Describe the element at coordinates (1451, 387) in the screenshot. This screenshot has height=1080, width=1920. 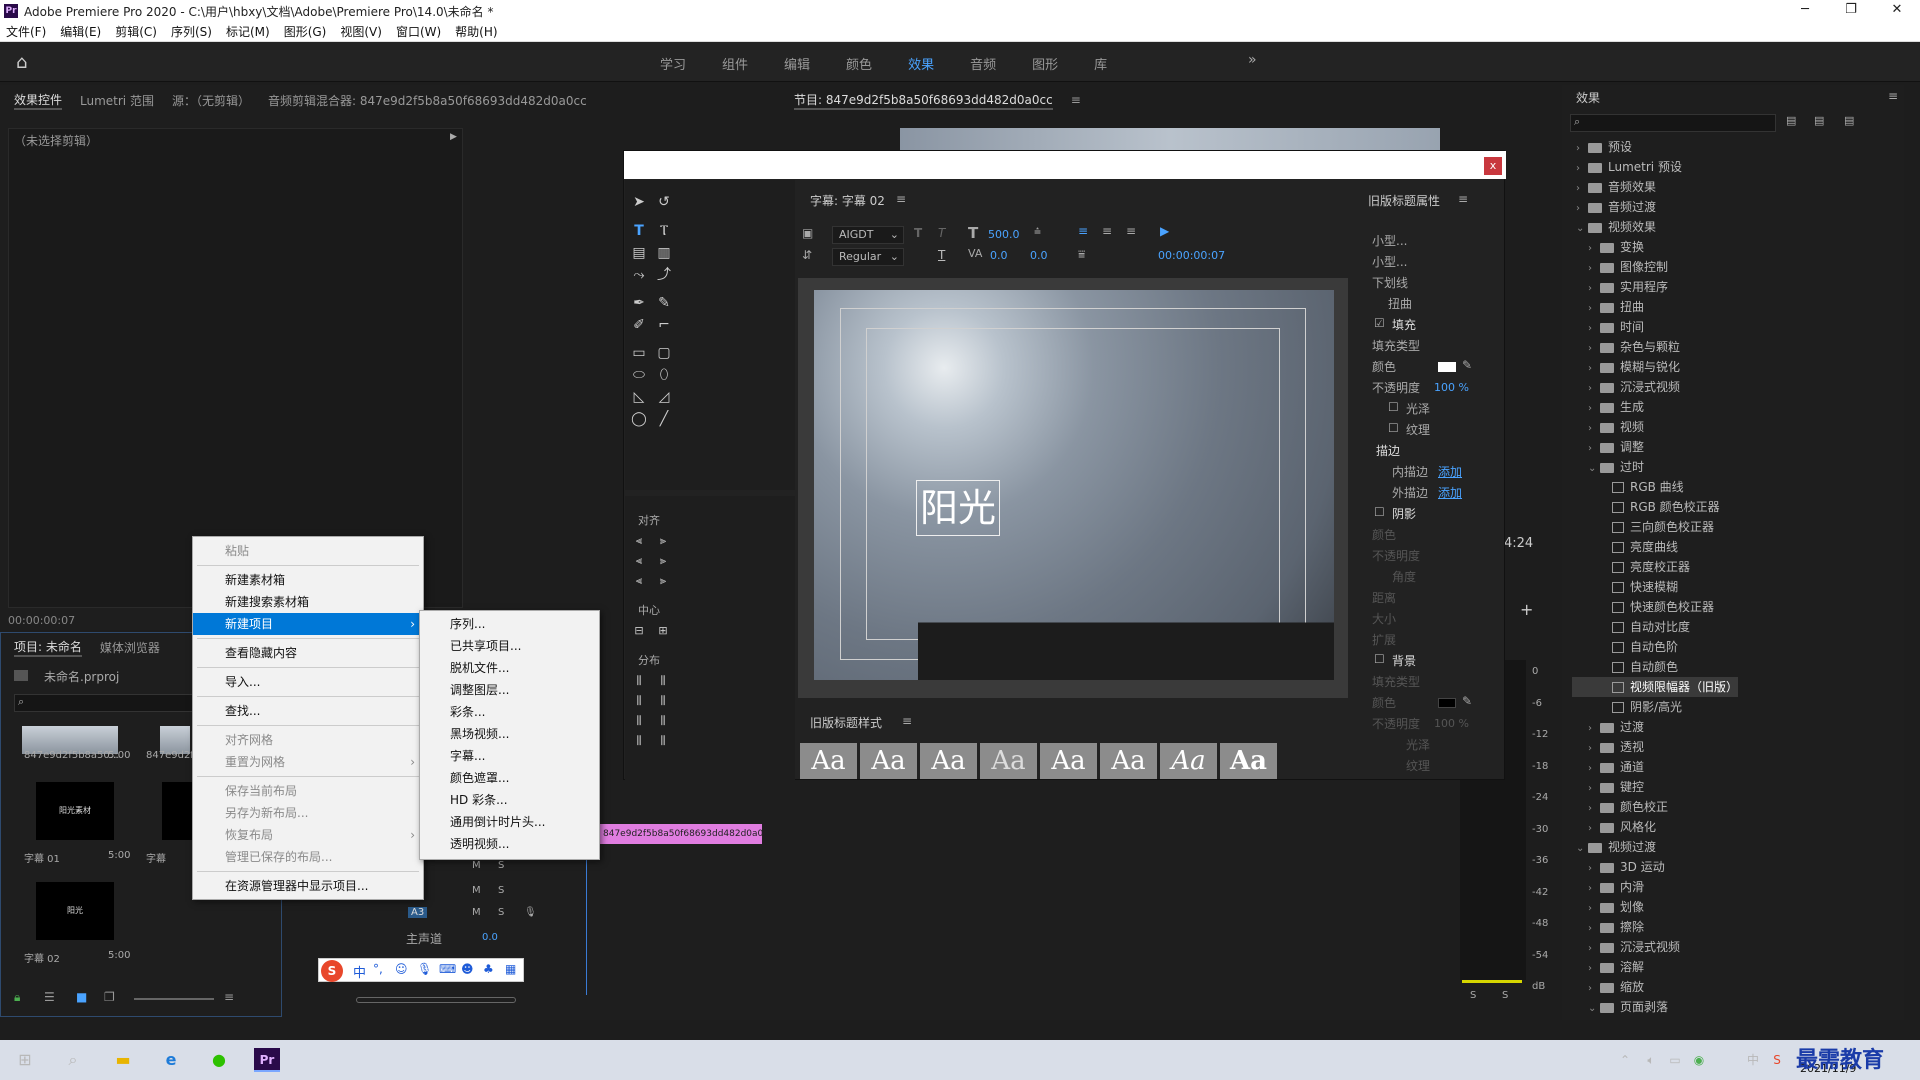
I see `prop-opacity-value: 100 %` at that location.